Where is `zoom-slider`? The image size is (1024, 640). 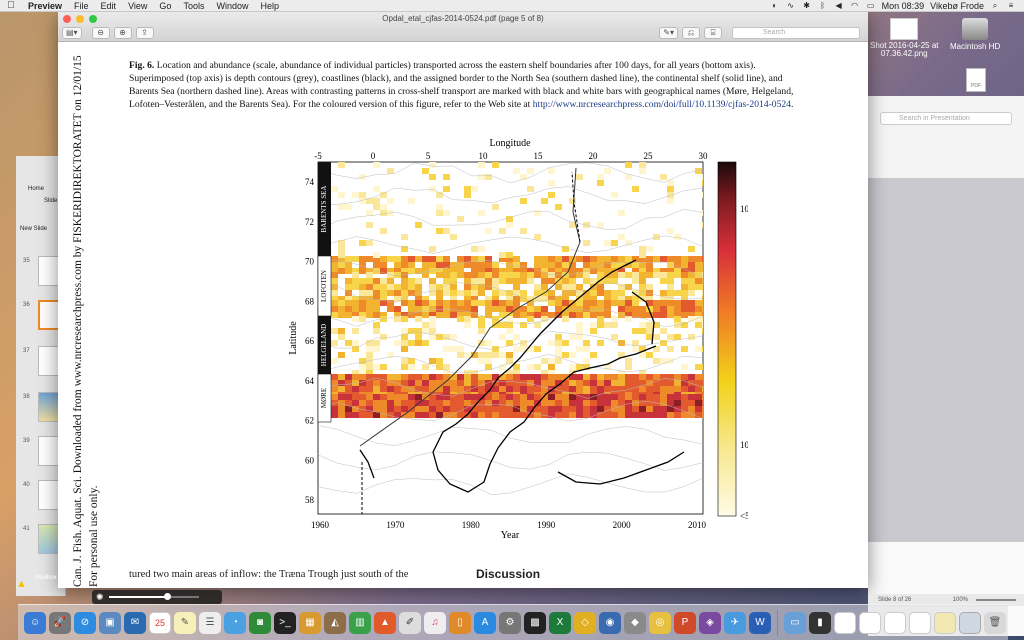 zoom-slider is located at coordinates (996, 600).